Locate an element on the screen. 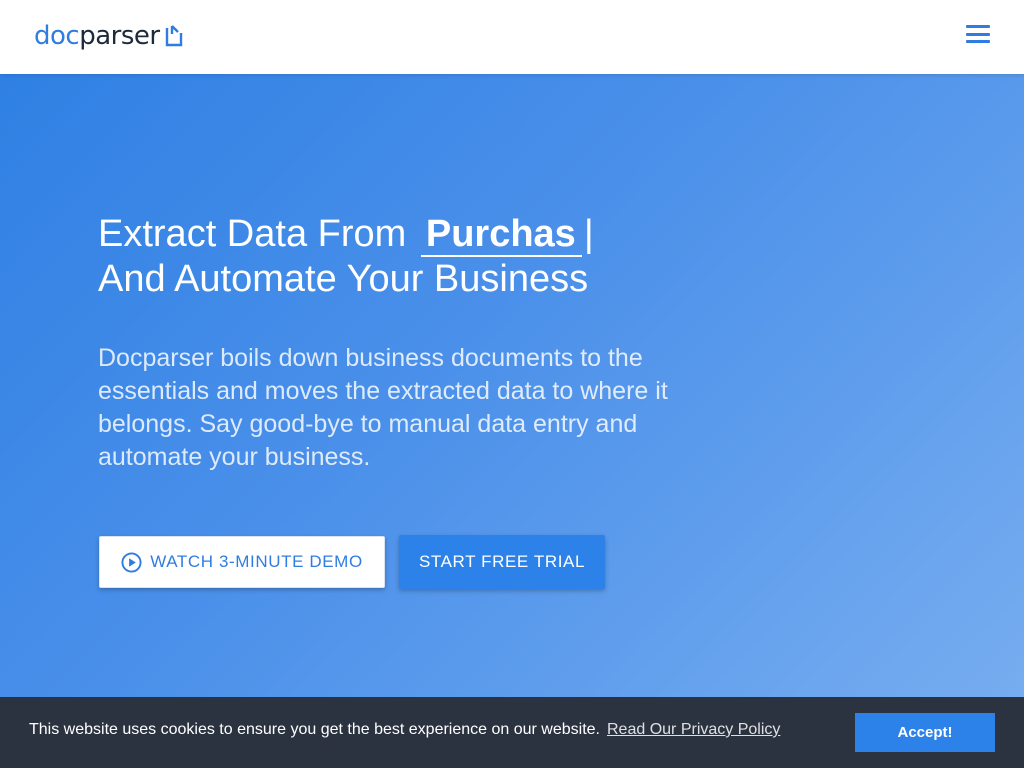 This screenshot has height=768, width=1024. headline-line-1: Extract Data From Purchas | is located at coordinates (346, 234).